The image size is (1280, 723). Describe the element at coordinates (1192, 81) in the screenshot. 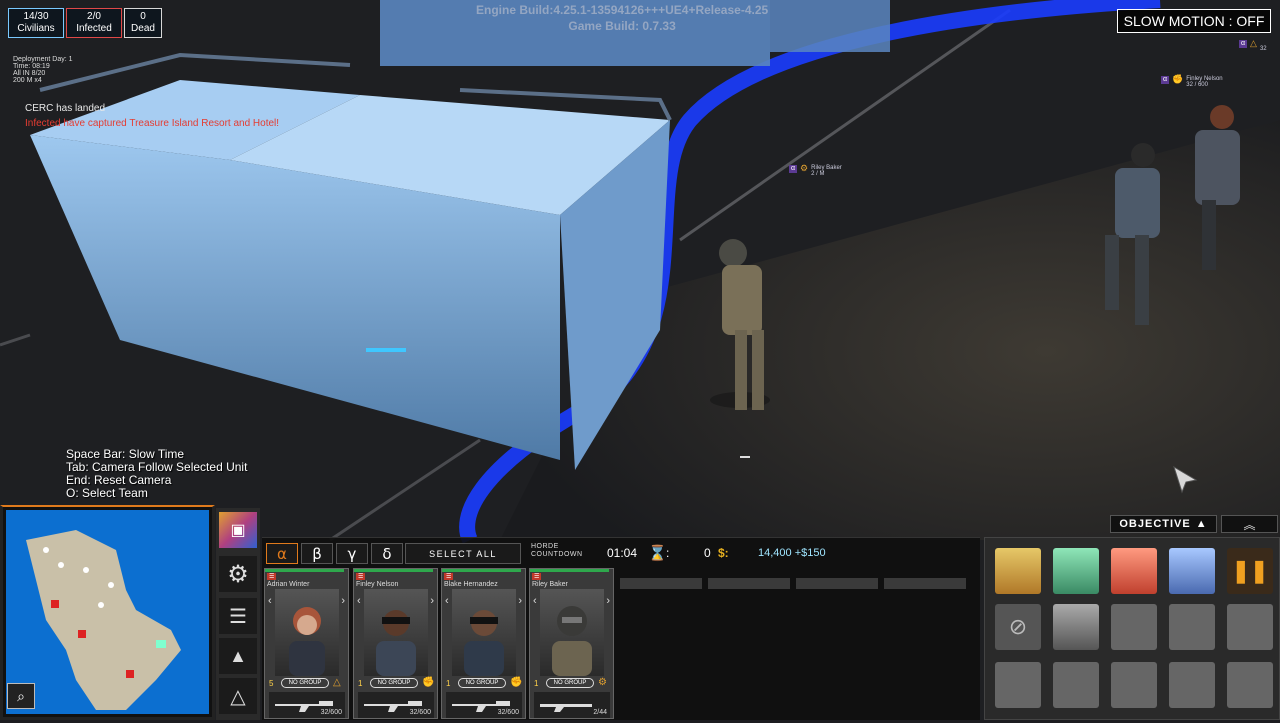

I see `world-tag-finley-nelson: α ✊ Finley Nelson 32 / 600` at that location.